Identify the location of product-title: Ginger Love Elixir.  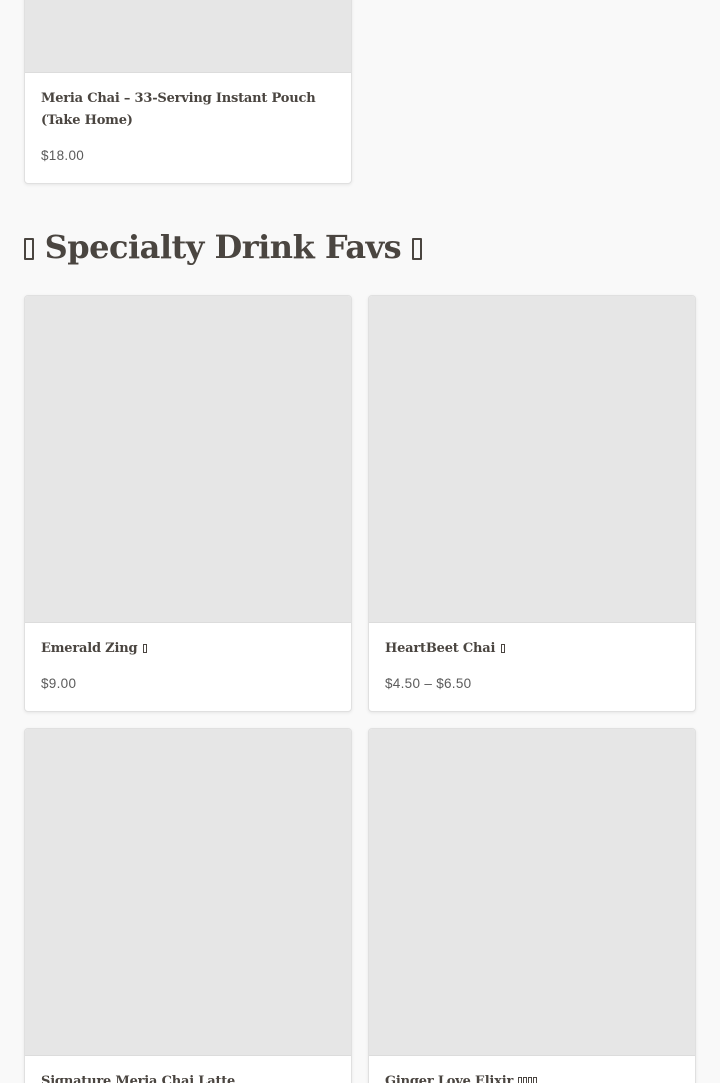
(534, 1077).